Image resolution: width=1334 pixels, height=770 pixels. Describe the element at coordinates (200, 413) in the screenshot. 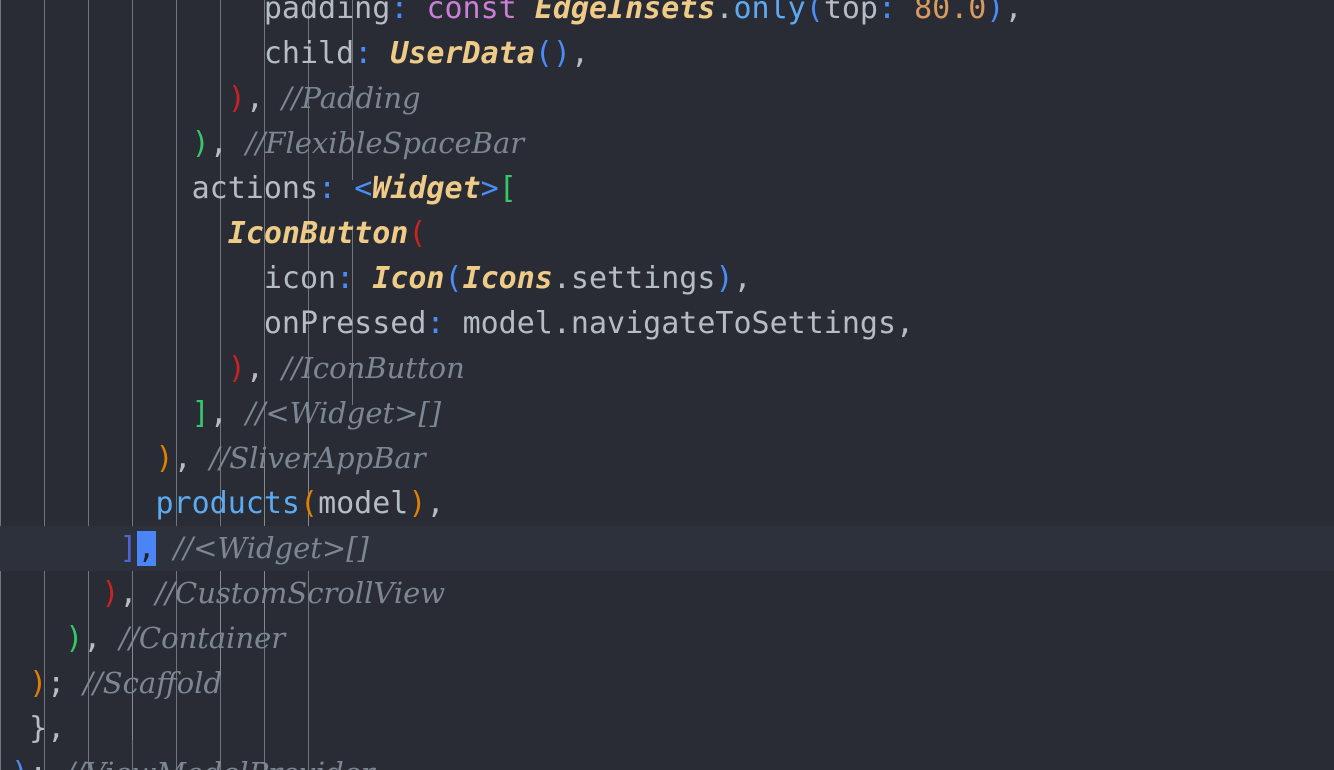

I see `line-close-widget-list-inner-token-1: ]` at that location.